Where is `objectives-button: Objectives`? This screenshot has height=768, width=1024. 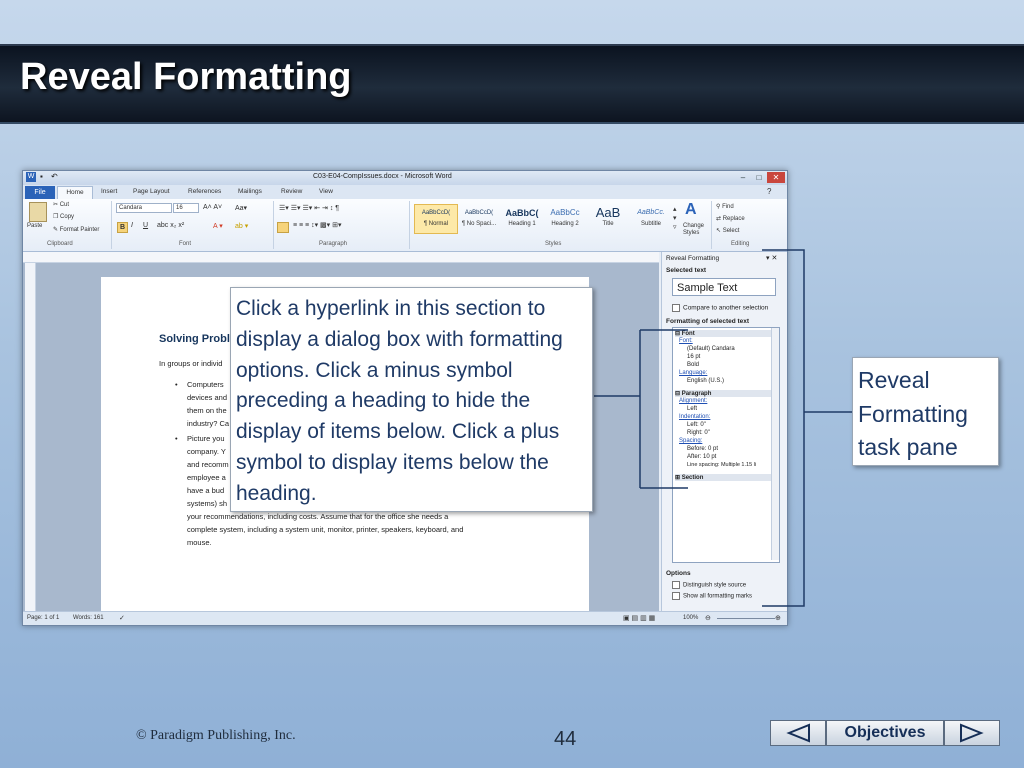 objectives-button: Objectives is located at coordinates (885, 733).